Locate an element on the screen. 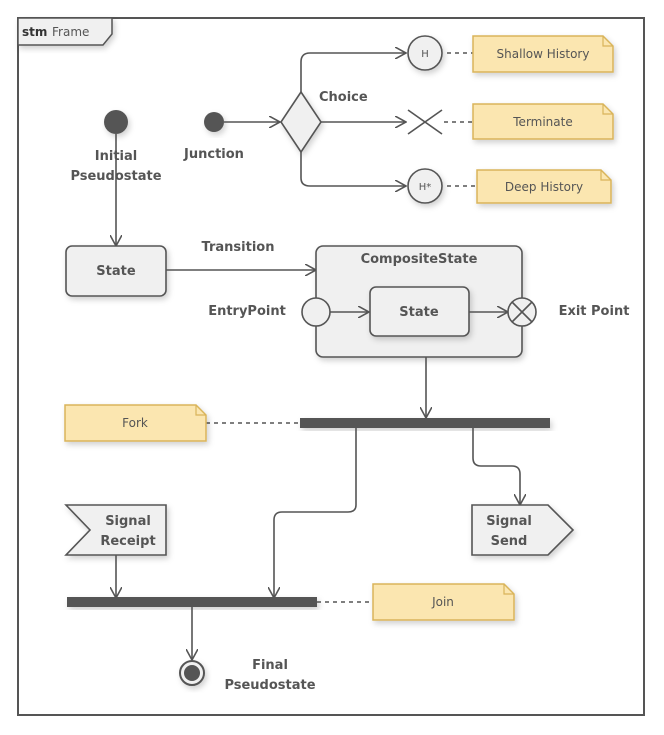 This screenshot has width=664, height=735. note-shallow-history-text: Shallow History is located at coordinates (543, 54).